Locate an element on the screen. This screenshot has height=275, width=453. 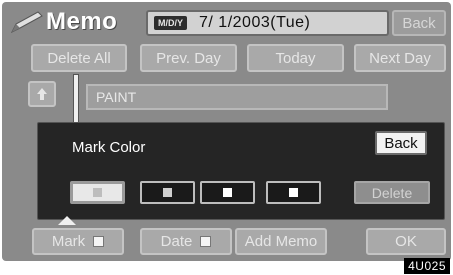
pencil-icon is located at coordinates (26, 22).